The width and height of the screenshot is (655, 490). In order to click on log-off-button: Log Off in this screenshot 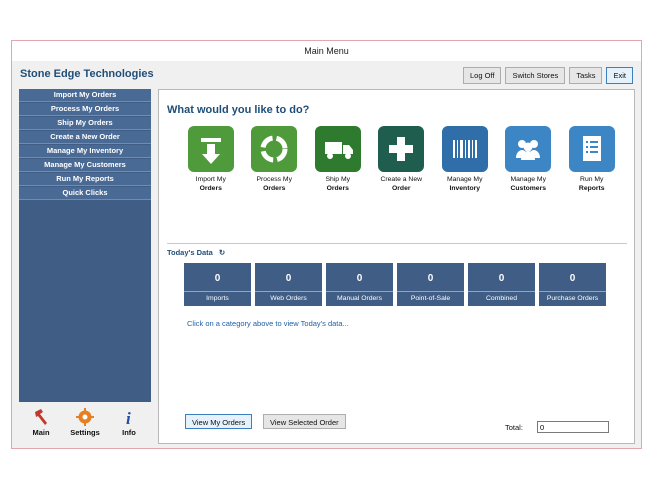, I will do `click(482, 75)`.